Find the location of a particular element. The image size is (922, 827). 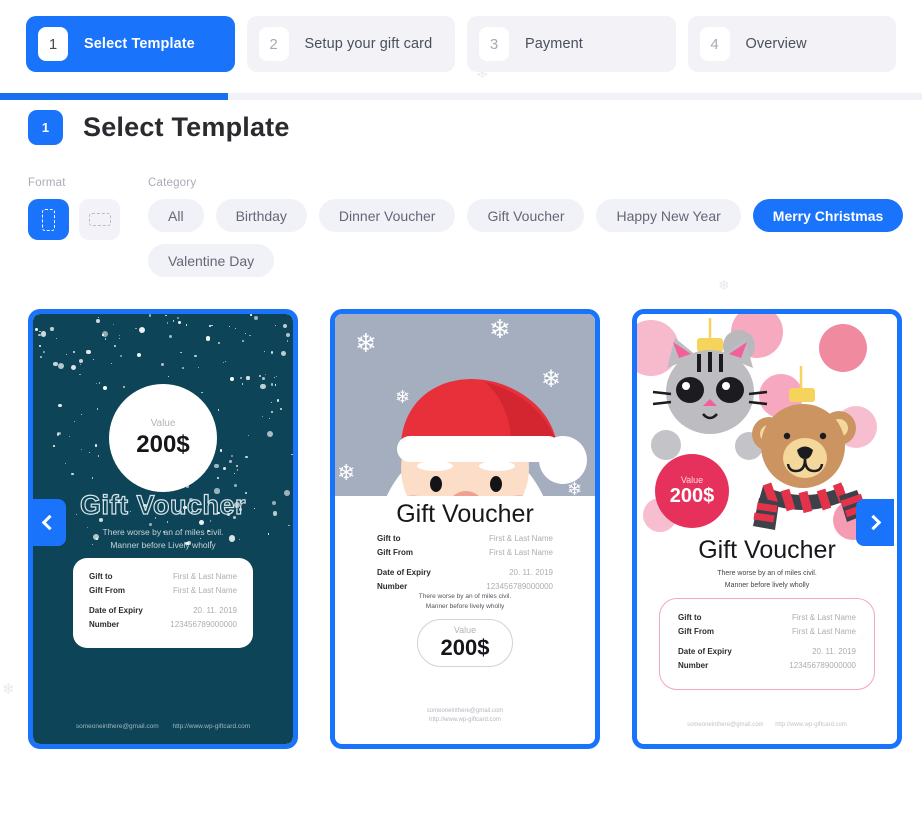

portrait-frame-icon is located at coordinates (48, 219).